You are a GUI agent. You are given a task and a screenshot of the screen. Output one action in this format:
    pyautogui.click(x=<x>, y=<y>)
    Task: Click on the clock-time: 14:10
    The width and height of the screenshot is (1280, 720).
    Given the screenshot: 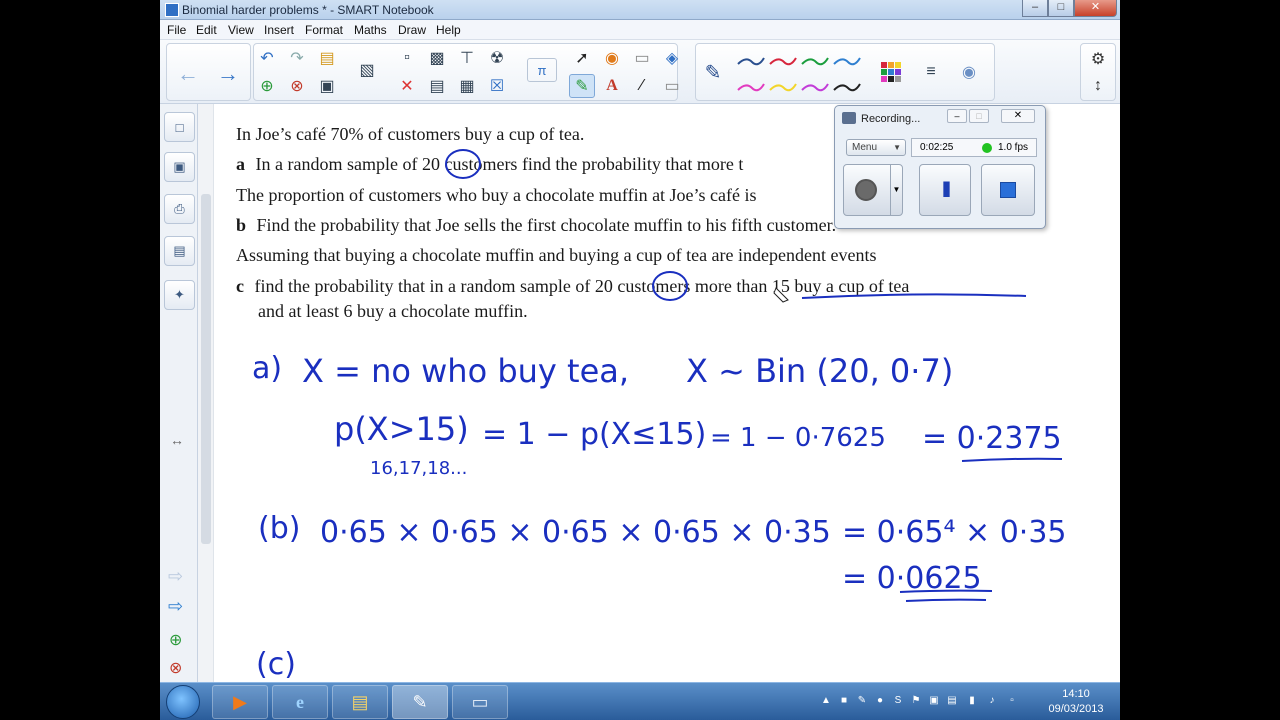 What is the action you would take?
    pyautogui.click(x=1076, y=694)
    